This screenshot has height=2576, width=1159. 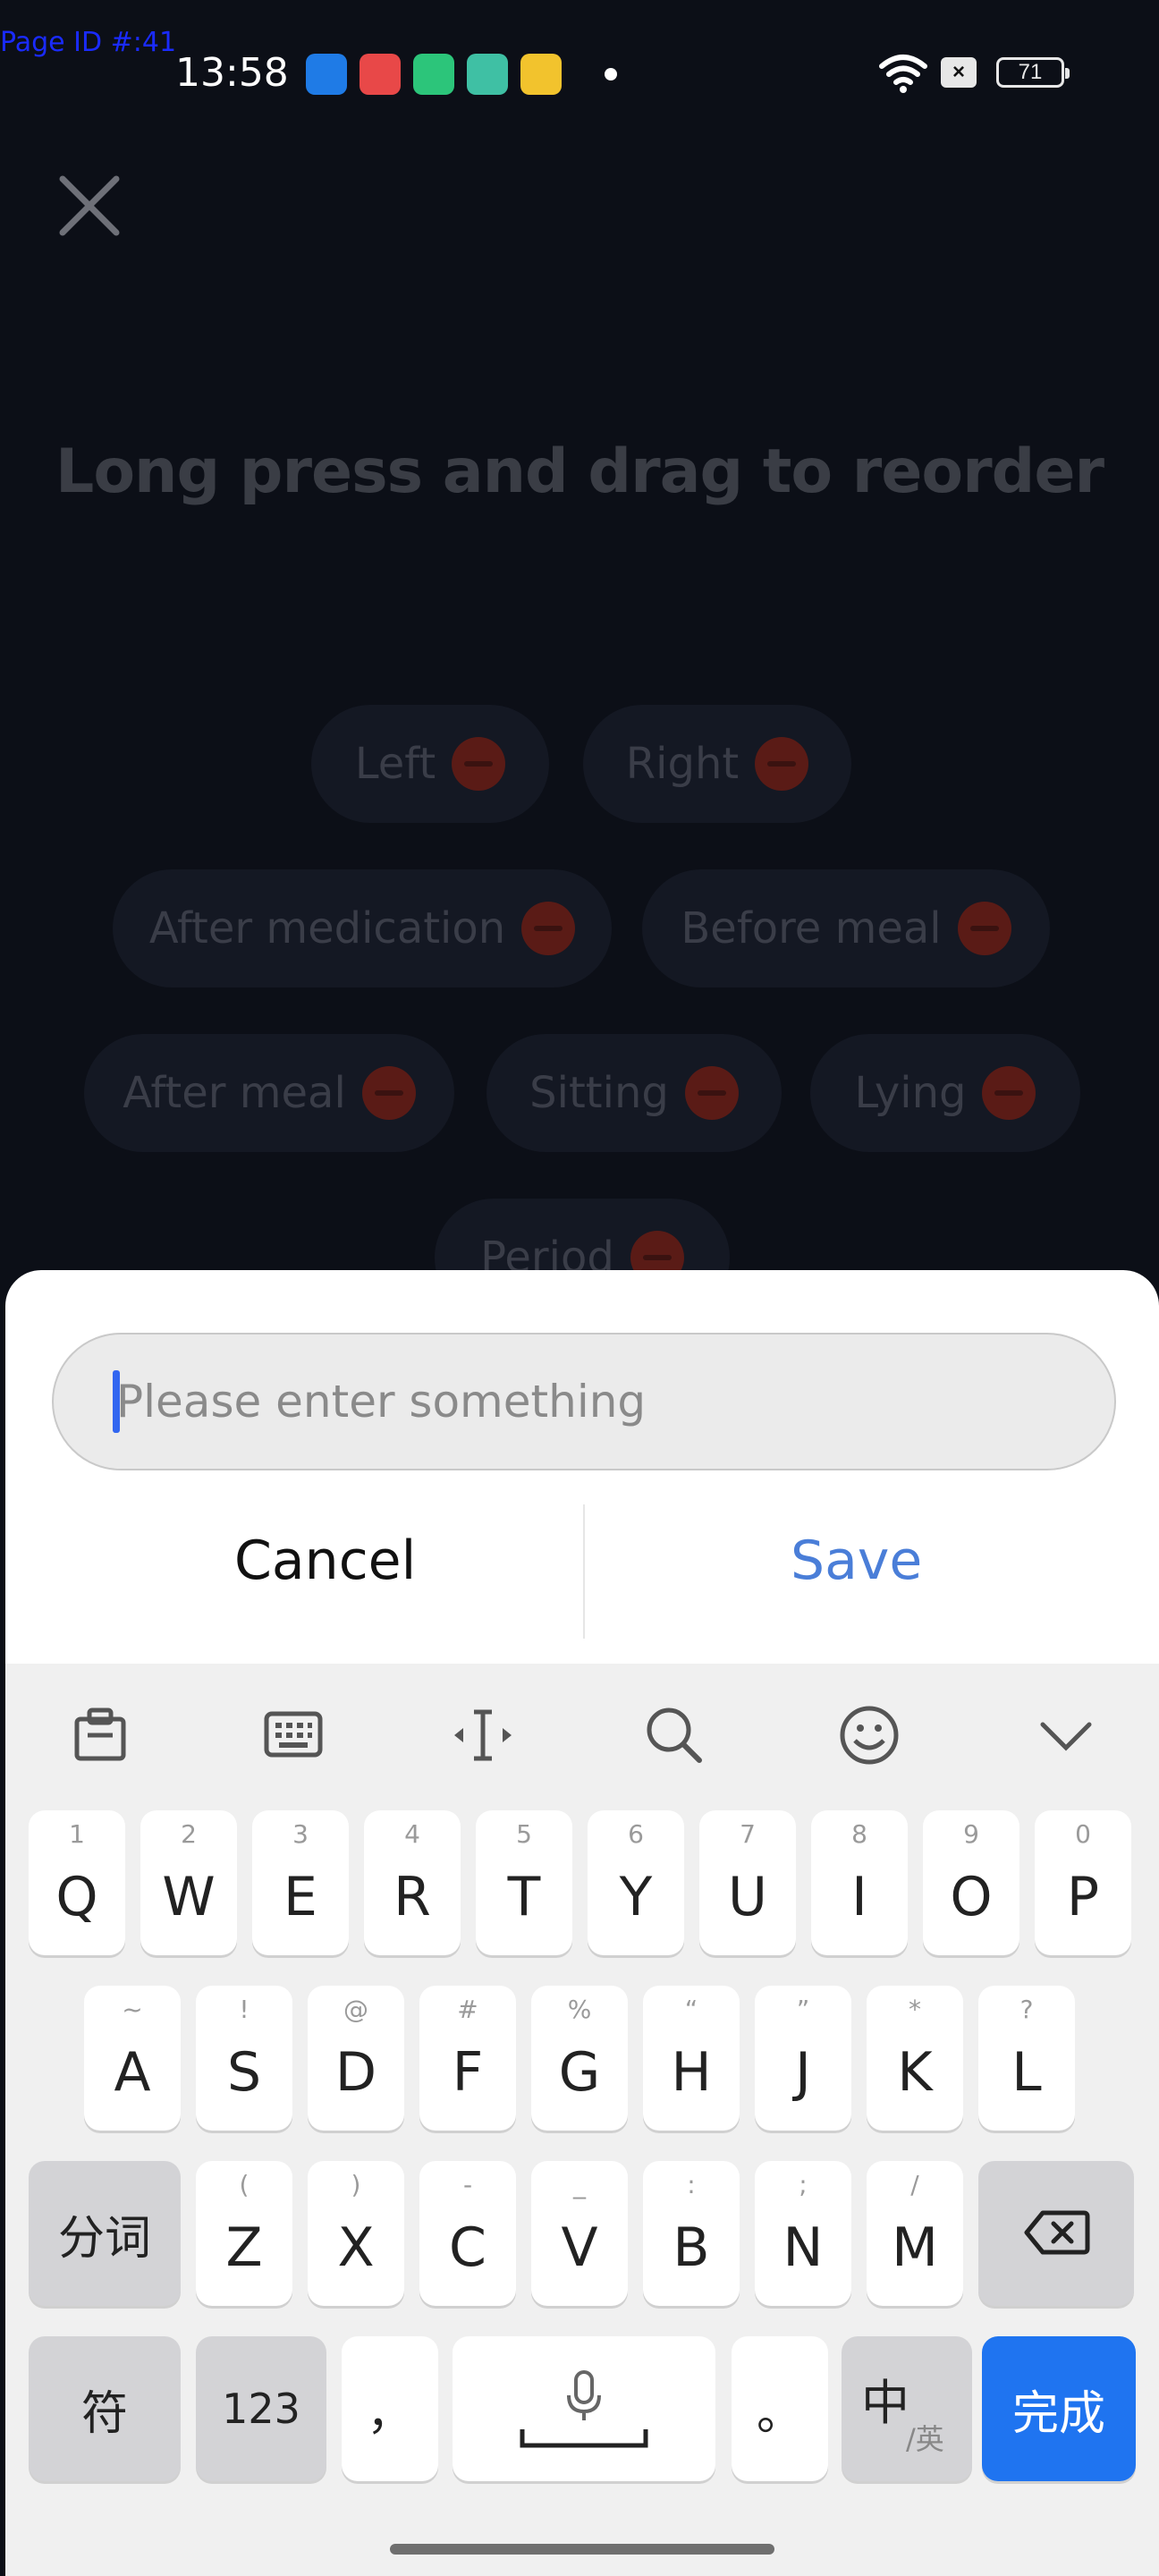 I want to click on more-notifications-dot-icon, so click(x=611, y=74).